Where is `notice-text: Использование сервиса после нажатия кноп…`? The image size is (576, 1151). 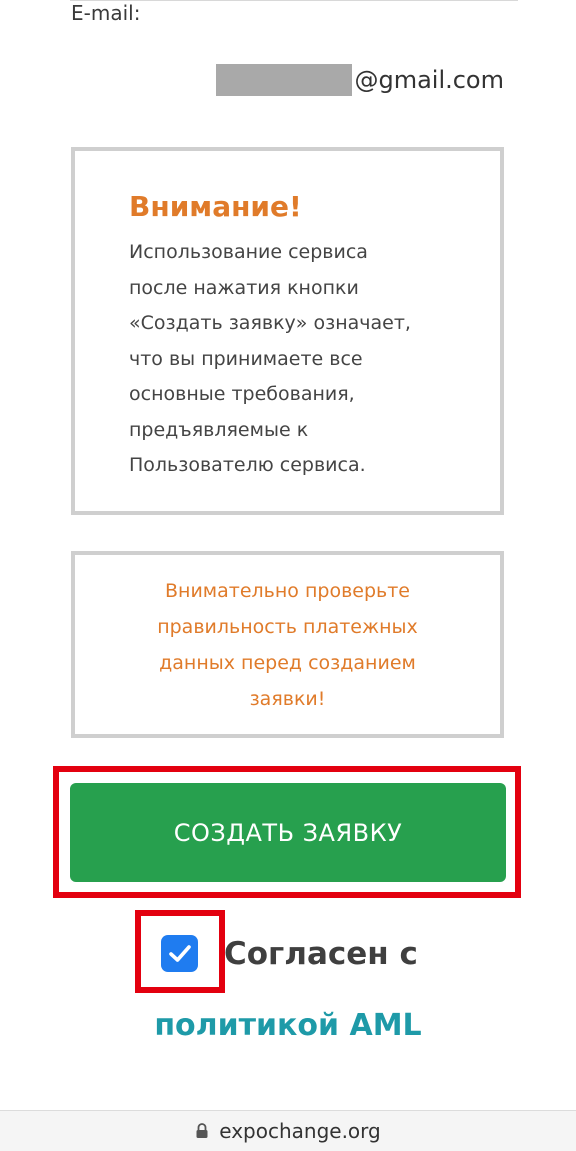
notice-text: Использование сервиса после нажатия кноп… is located at coordinates (291, 359).